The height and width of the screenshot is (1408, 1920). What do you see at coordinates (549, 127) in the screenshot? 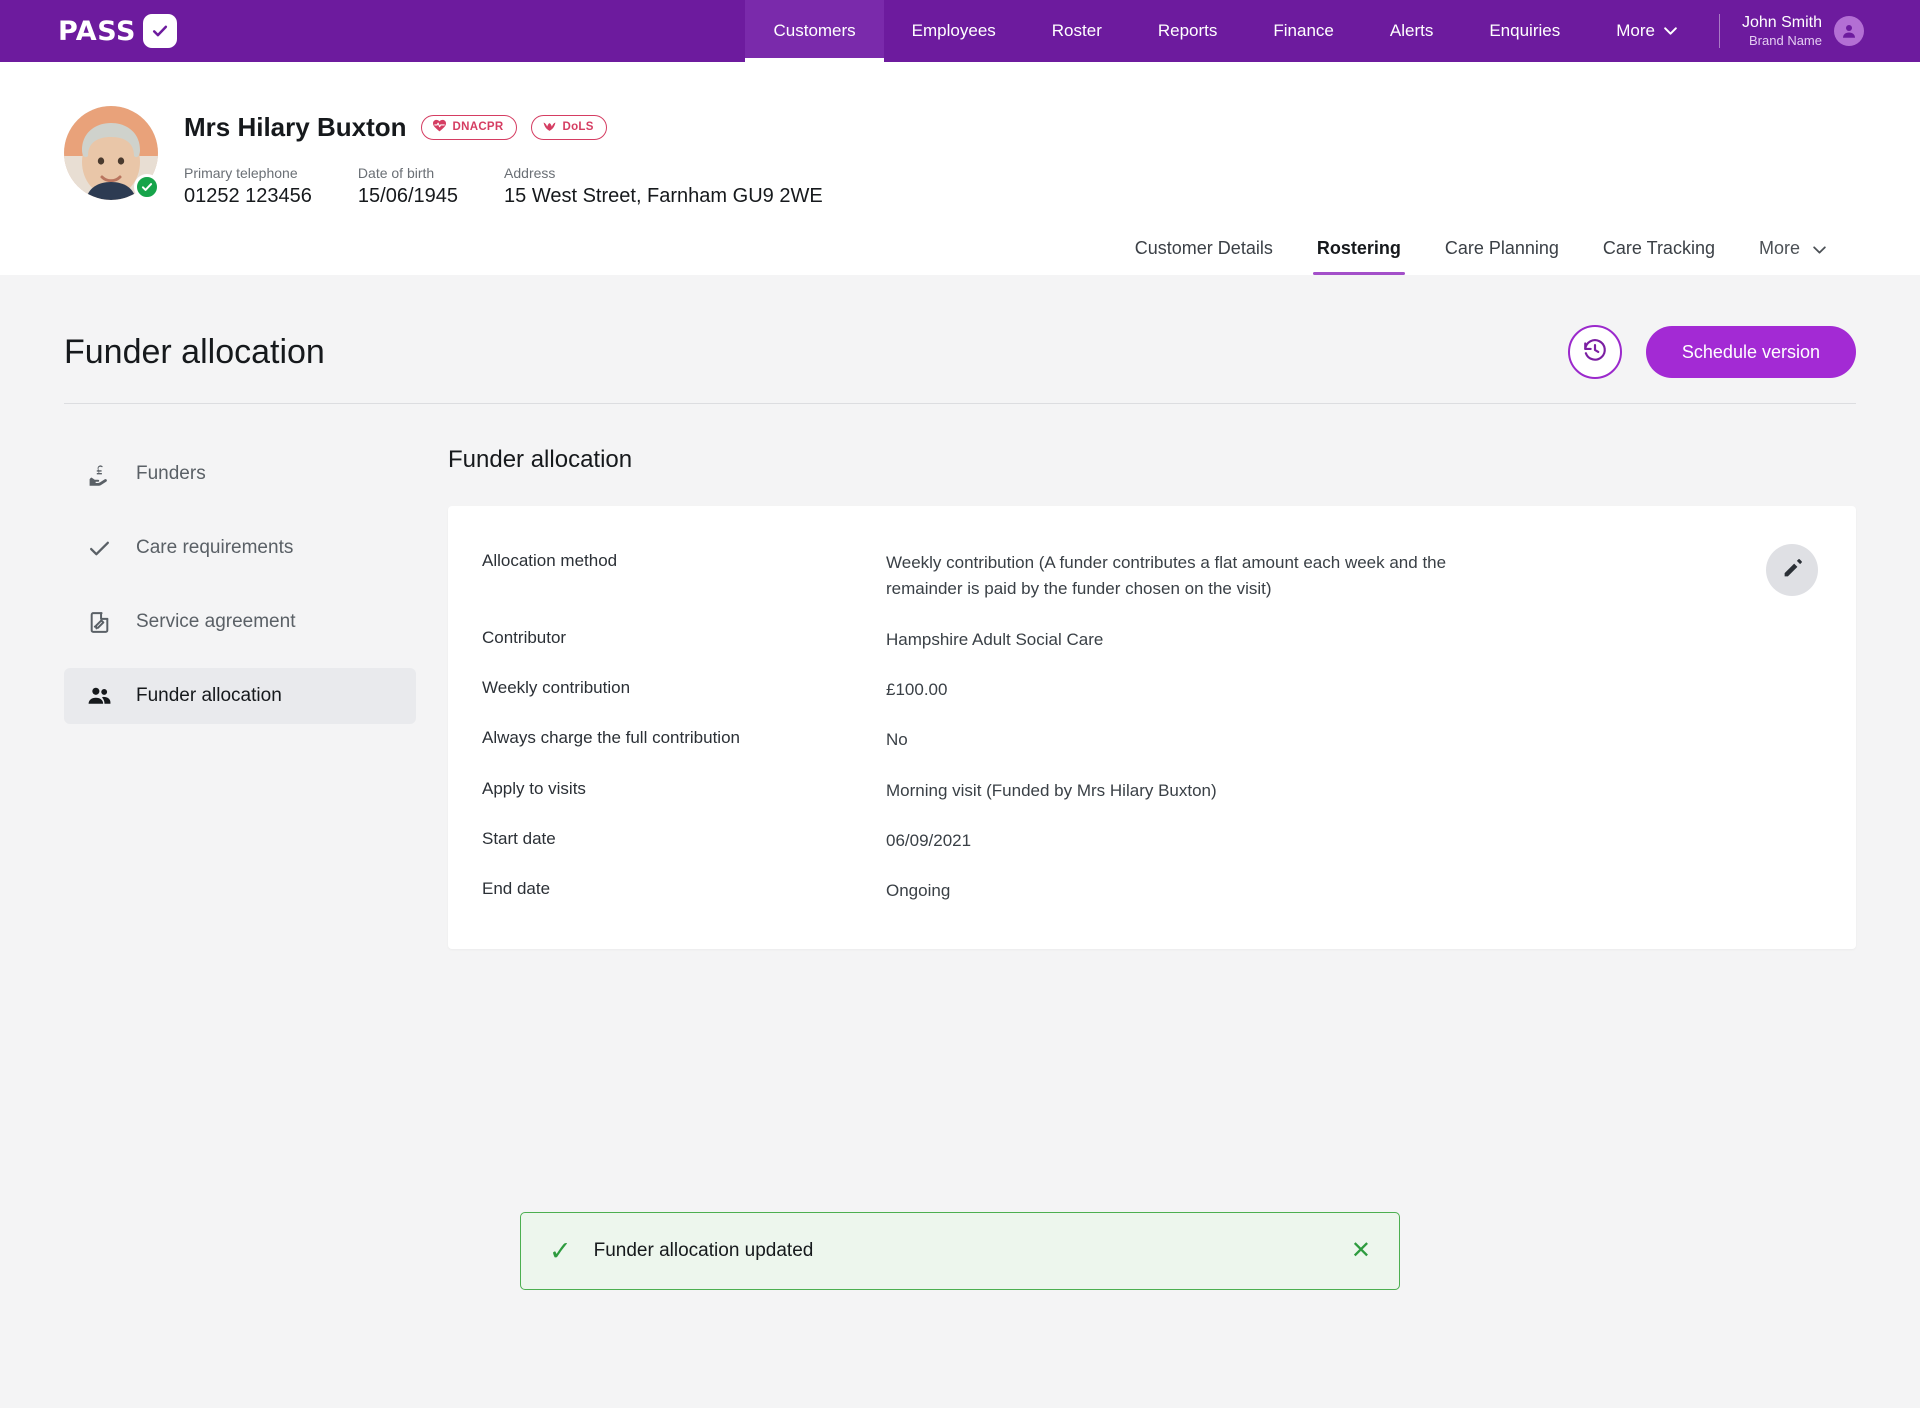
I see `bird-icon` at bounding box center [549, 127].